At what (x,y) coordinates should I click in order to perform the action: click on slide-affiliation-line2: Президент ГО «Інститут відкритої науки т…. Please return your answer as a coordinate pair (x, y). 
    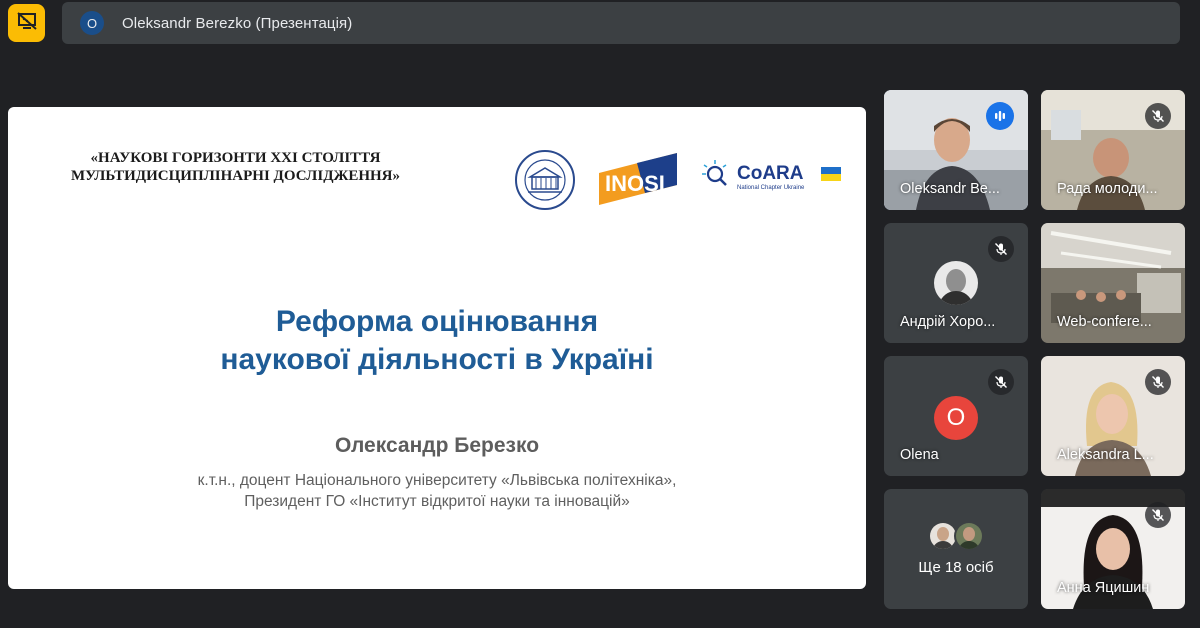
    Looking at the image, I should click on (437, 501).